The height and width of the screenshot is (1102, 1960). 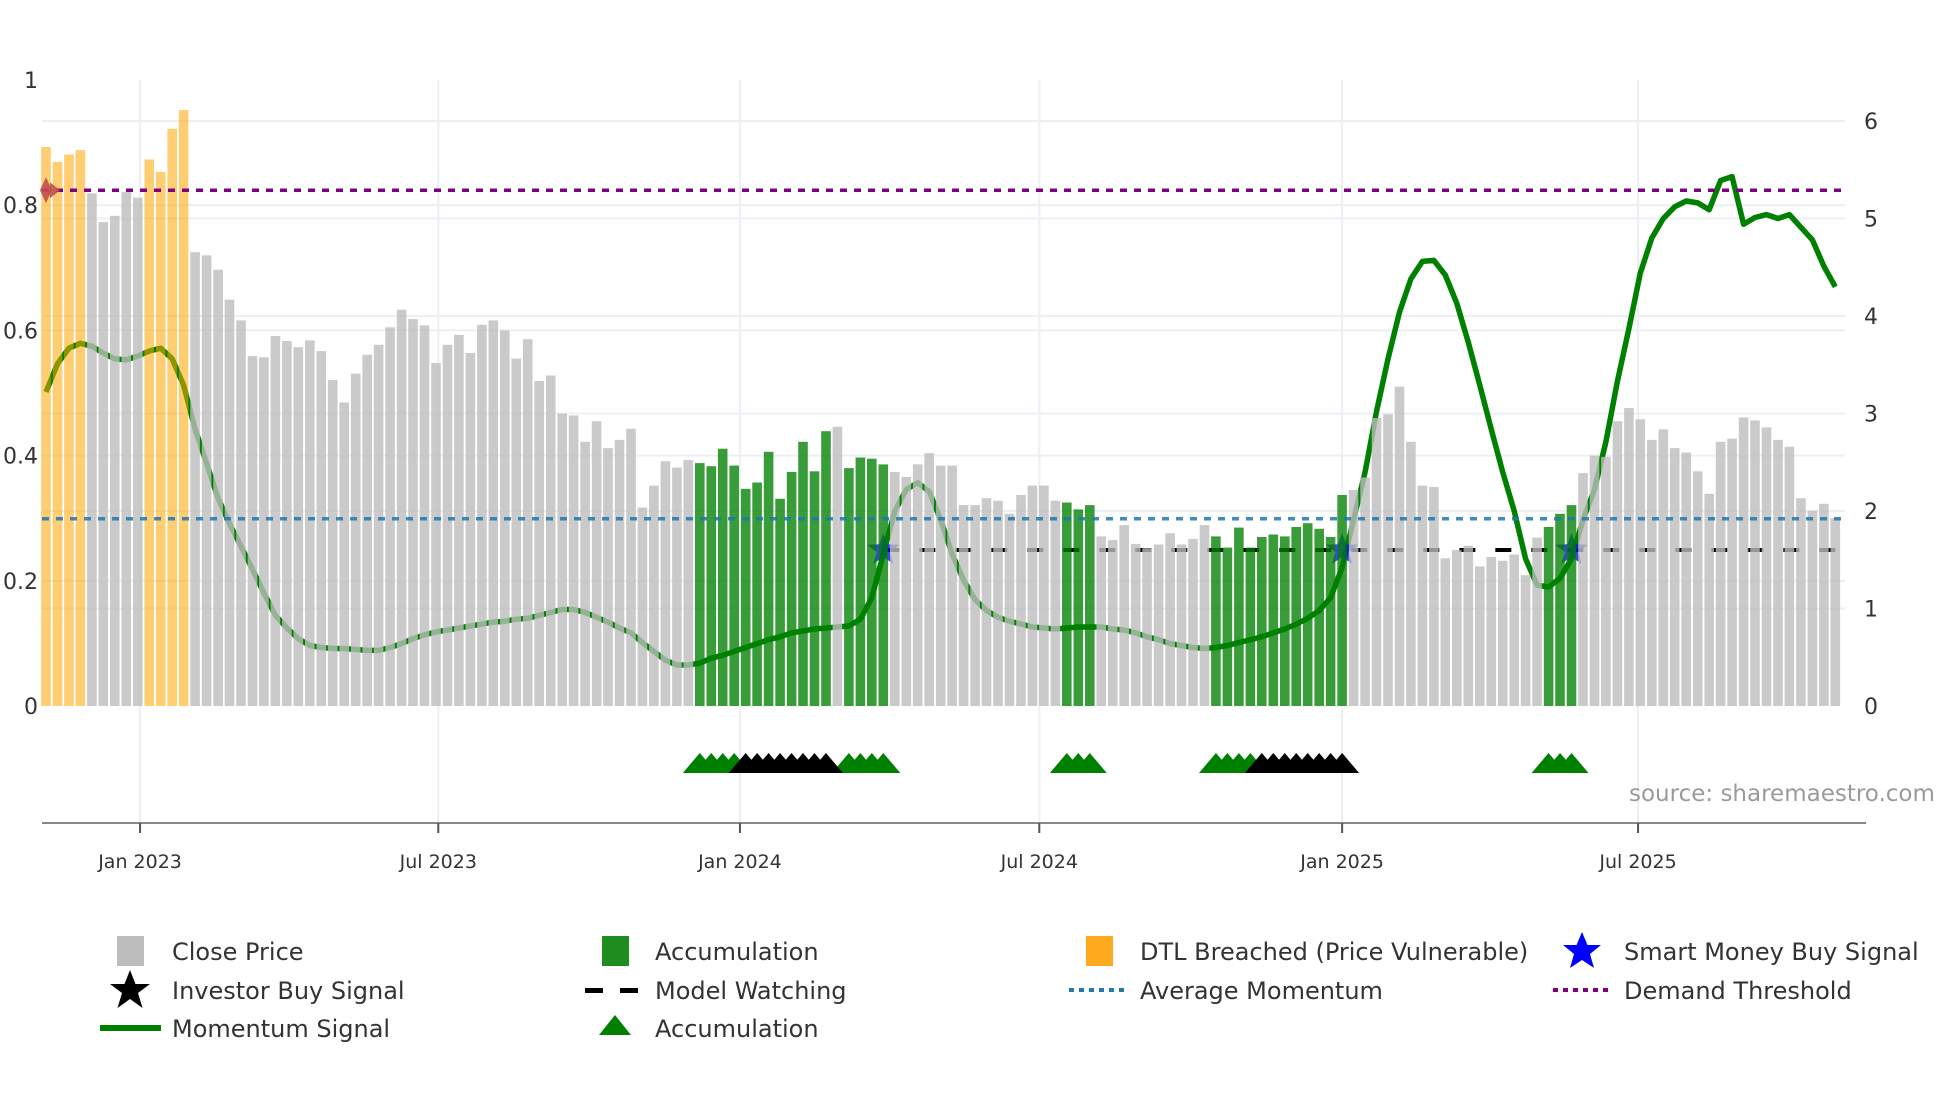 What do you see at coordinates (130, 989) in the screenshot?
I see `black-star-icon` at bounding box center [130, 989].